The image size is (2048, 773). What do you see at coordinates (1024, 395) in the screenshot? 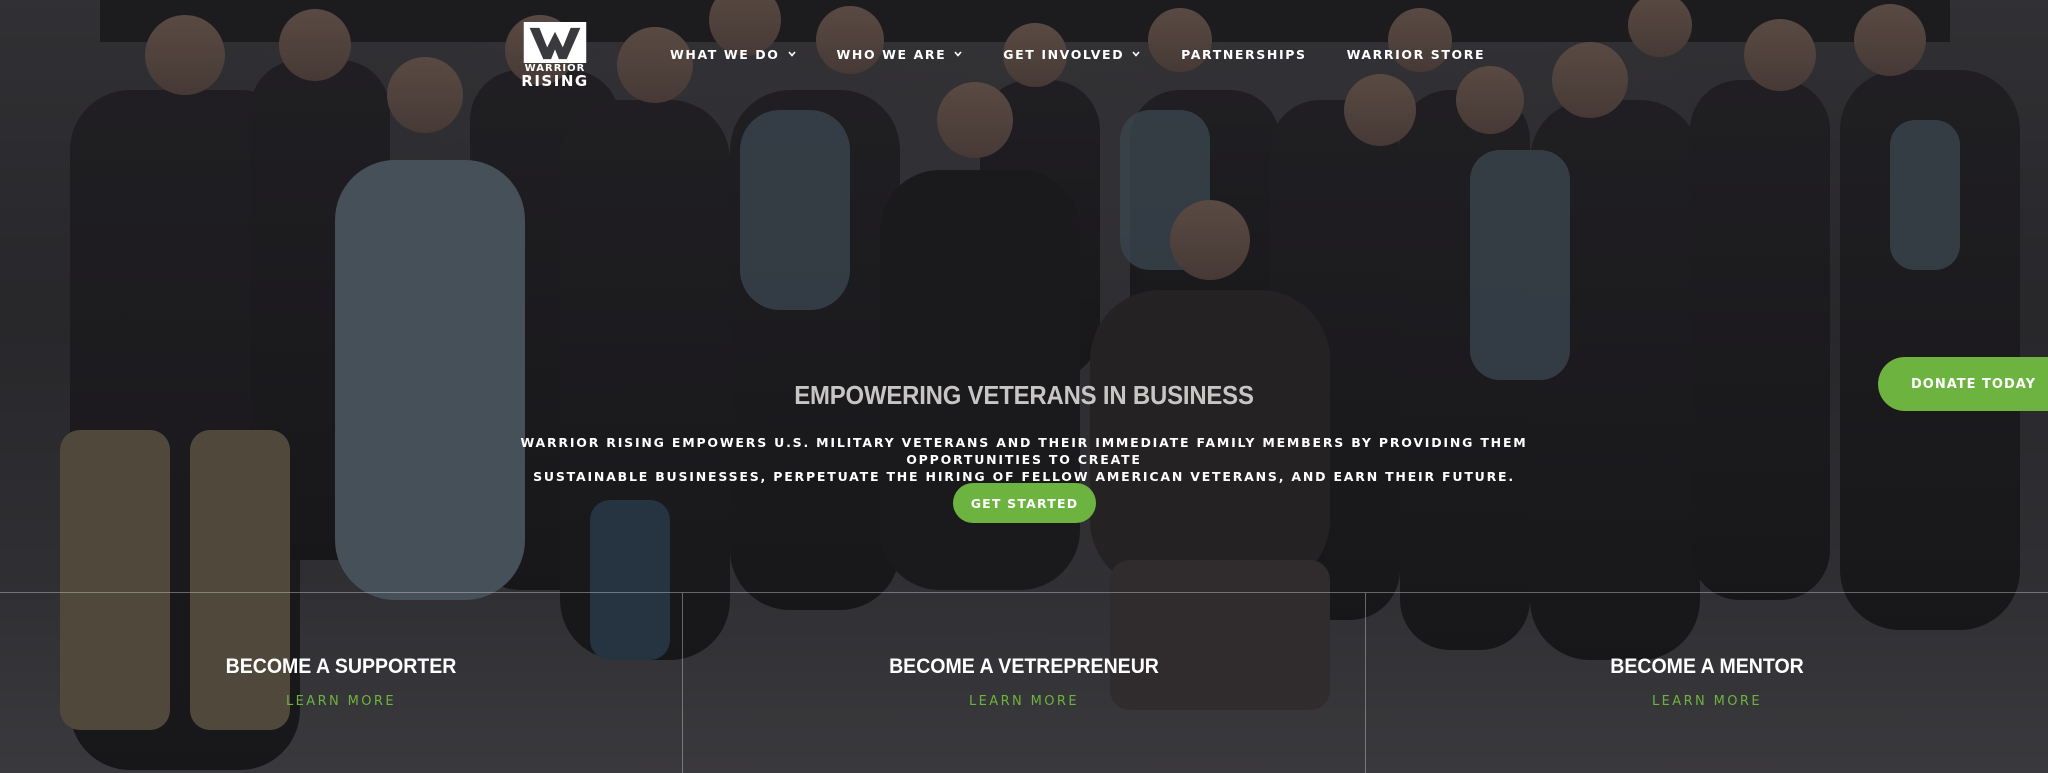
I see `hero-headline: EMPOWERING VETERANS IN BUSINESS` at bounding box center [1024, 395].